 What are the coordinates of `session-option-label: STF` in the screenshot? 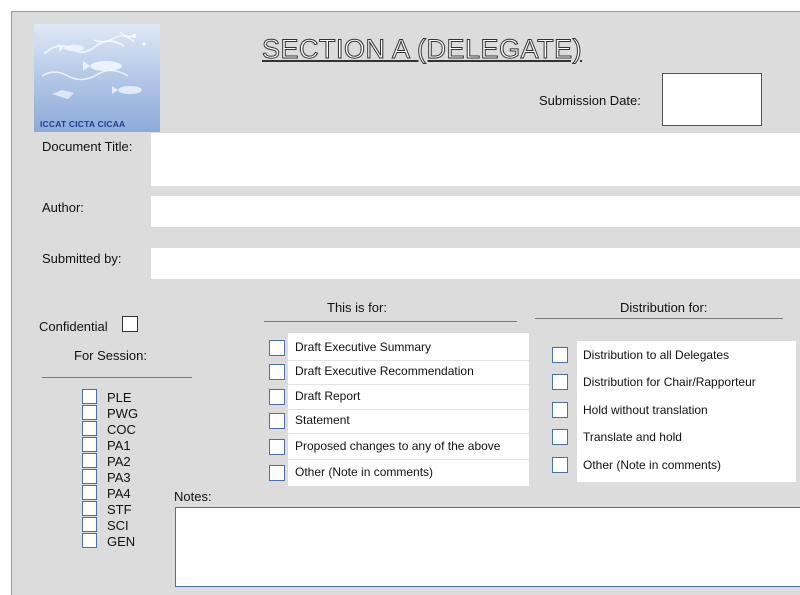 It's located at (119, 509).